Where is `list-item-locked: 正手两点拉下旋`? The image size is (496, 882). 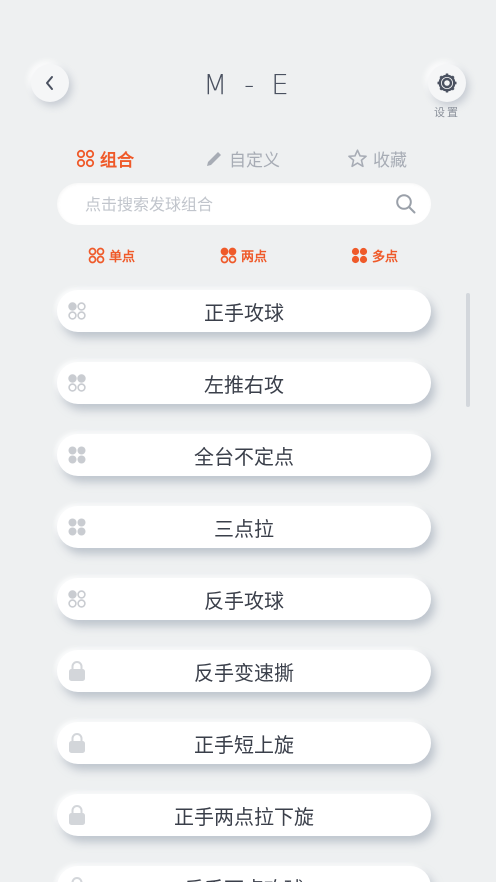
list-item-locked: 正手两点拉下旋 is located at coordinates (244, 815).